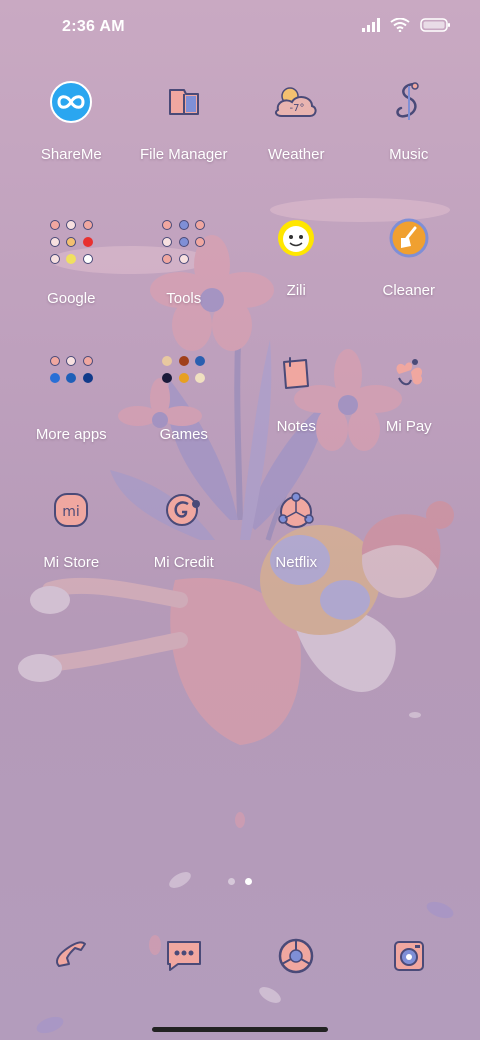 Image resolution: width=480 pixels, height=1040 pixels. I want to click on signal-icon, so click(371, 25).